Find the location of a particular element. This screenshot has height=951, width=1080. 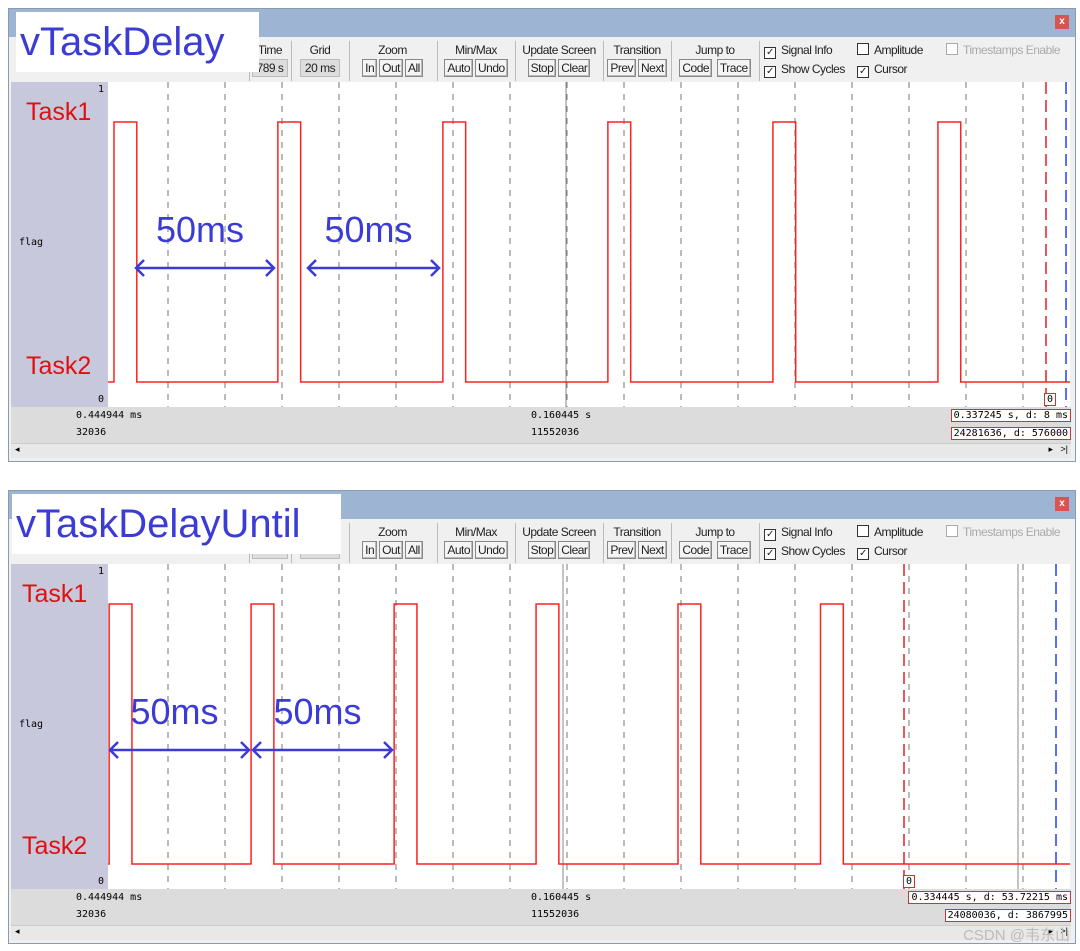

grid-value: 20 ms is located at coordinates (320, 68).